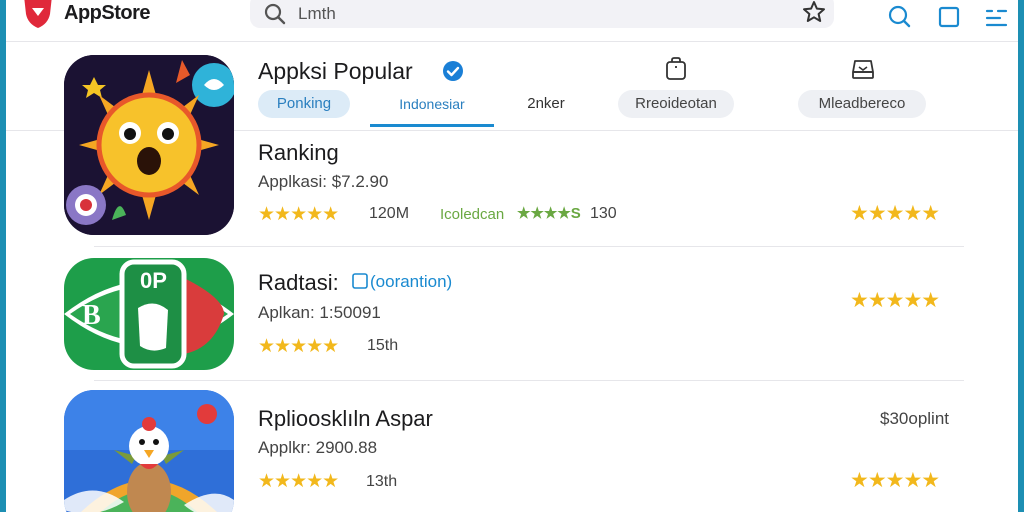 Image resolution: width=1024 pixels, height=512 pixels. I want to click on menu-icon, so click(997, 17).